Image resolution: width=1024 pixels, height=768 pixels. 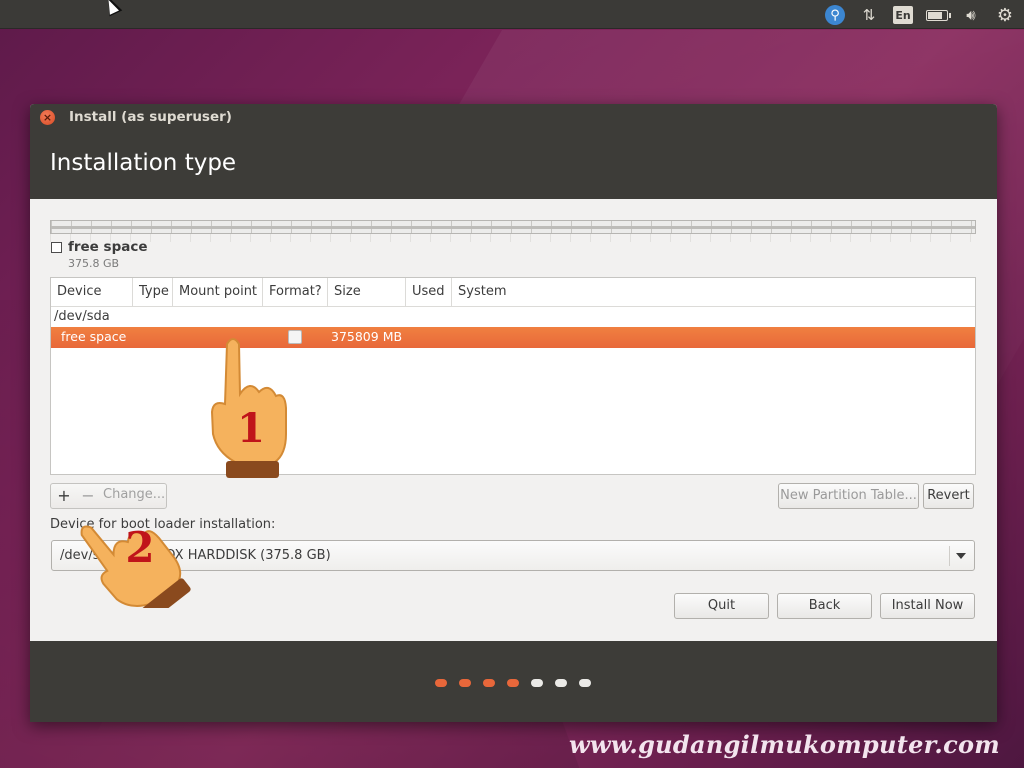 I want to click on column-size: Size, so click(x=367, y=292).